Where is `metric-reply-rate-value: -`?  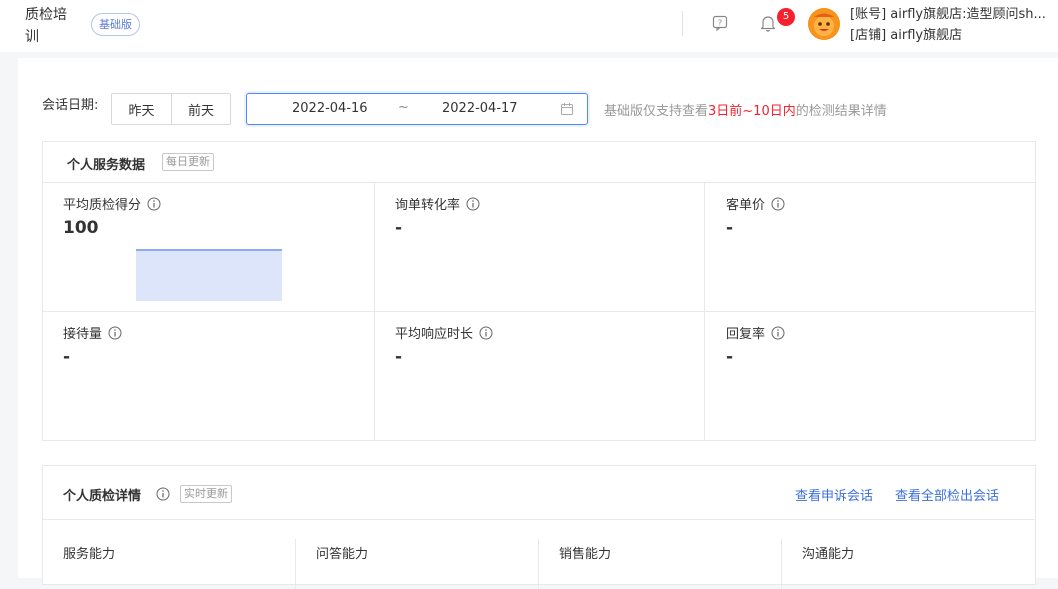 metric-reply-rate-value: - is located at coordinates (730, 357).